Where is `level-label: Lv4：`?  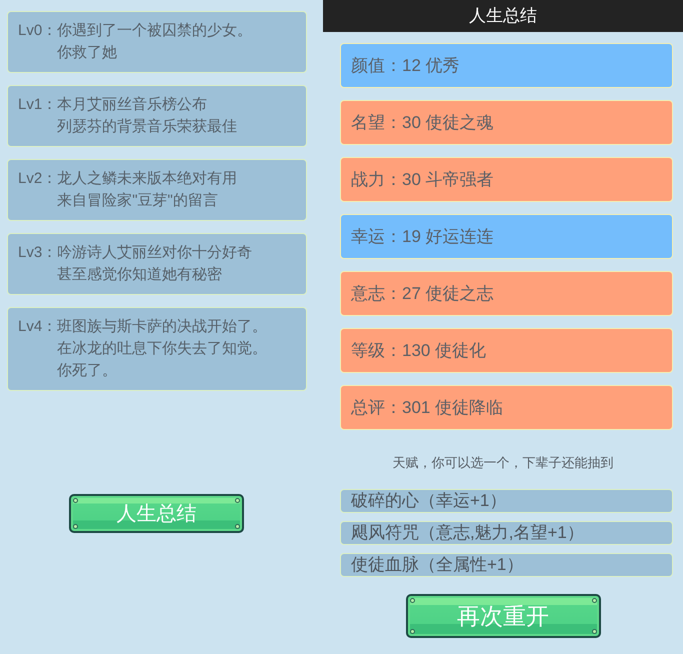
level-label: Lv4： is located at coordinates (38, 327).